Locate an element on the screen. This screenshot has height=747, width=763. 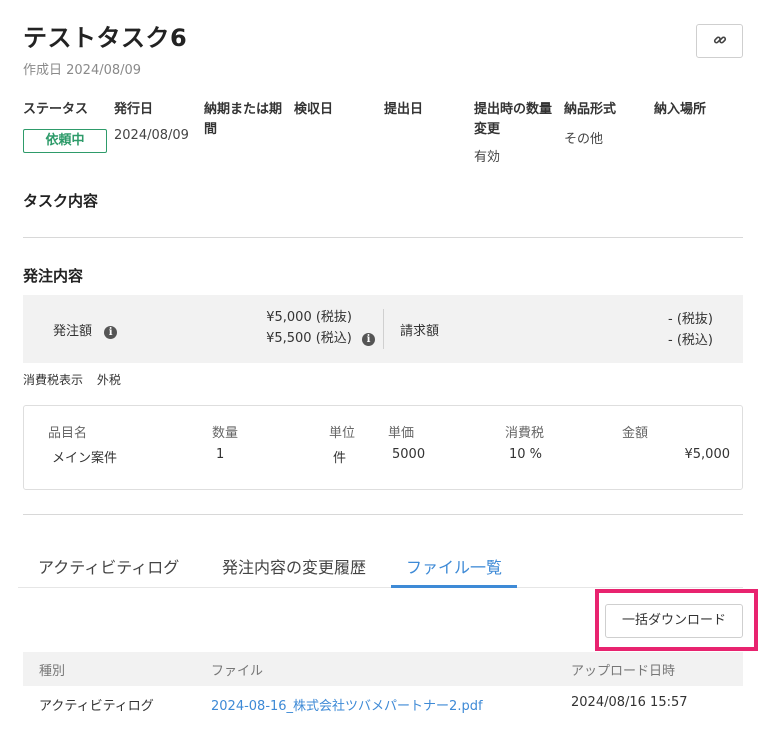
delivery-format-label: 納品形式 is located at coordinates (590, 109).